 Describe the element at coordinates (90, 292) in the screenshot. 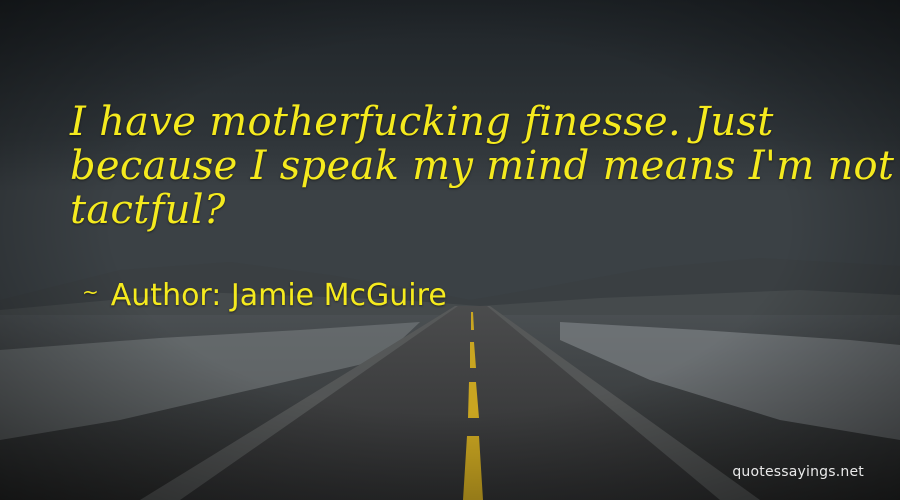

I see `tilde-mark: ~` at that location.